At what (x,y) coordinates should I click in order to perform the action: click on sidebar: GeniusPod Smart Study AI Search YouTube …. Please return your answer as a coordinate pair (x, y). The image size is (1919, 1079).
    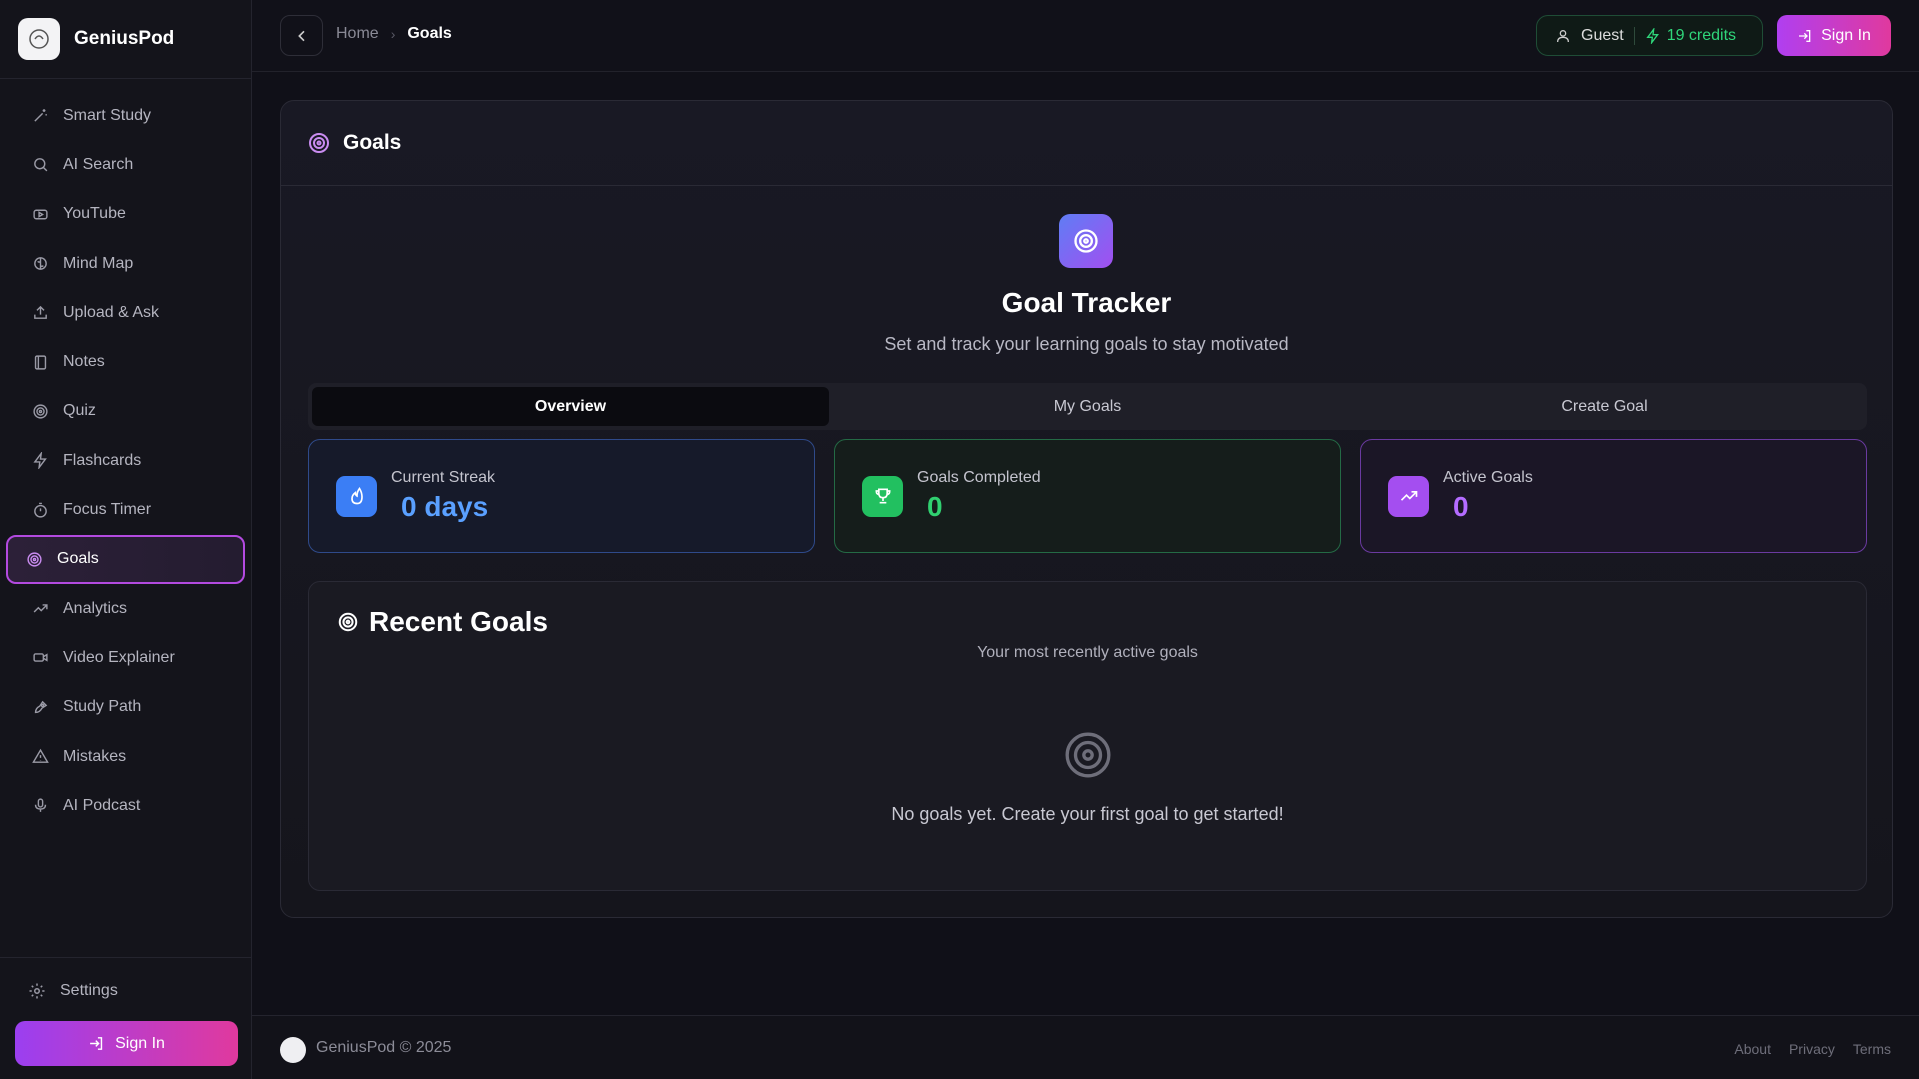
    Looking at the image, I should click on (126, 539).